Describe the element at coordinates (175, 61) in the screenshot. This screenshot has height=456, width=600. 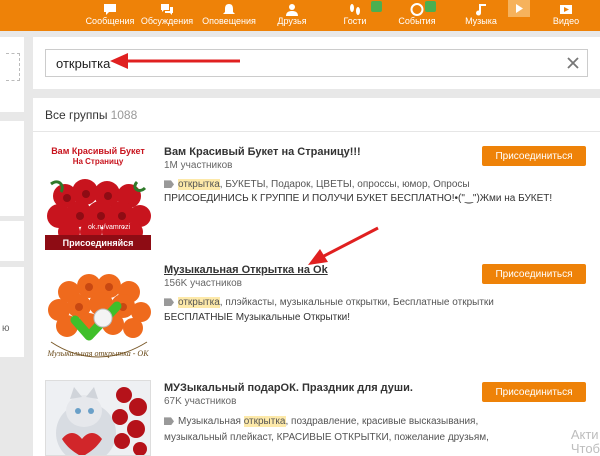
I see `arrow-to-search` at that location.